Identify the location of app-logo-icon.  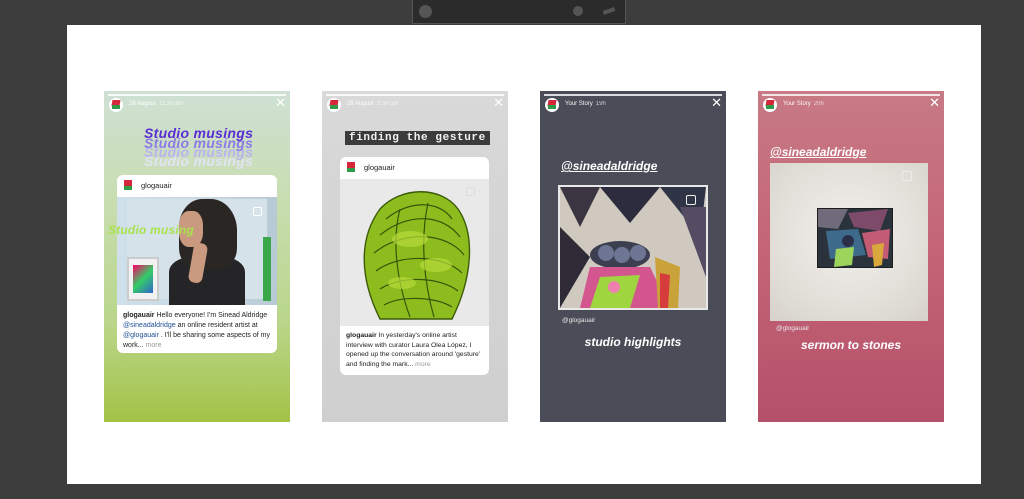
(425, 11).